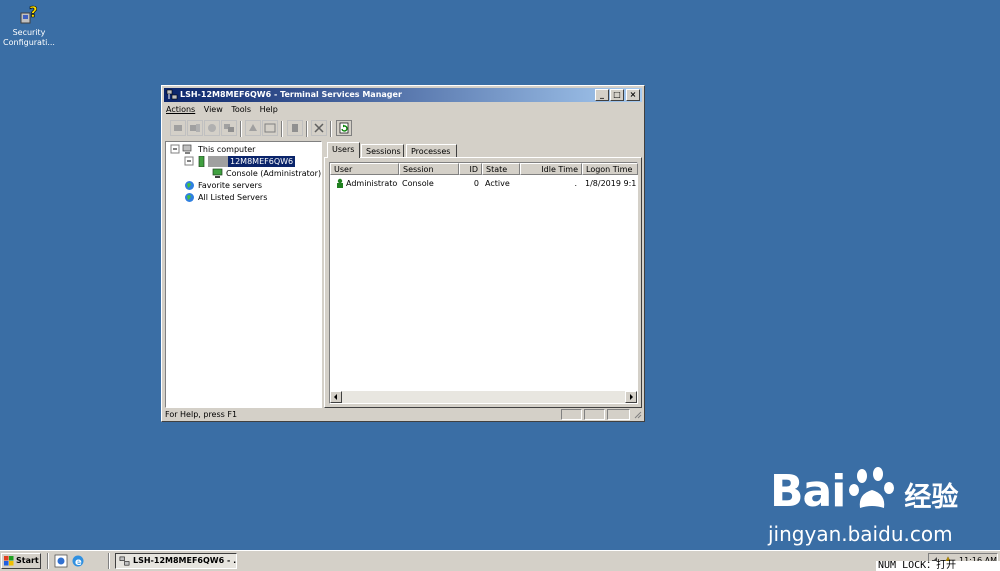 The image size is (1000, 571). Describe the element at coordinates (178, 128) in the screenshot. I see `send-message-icon` at that location.